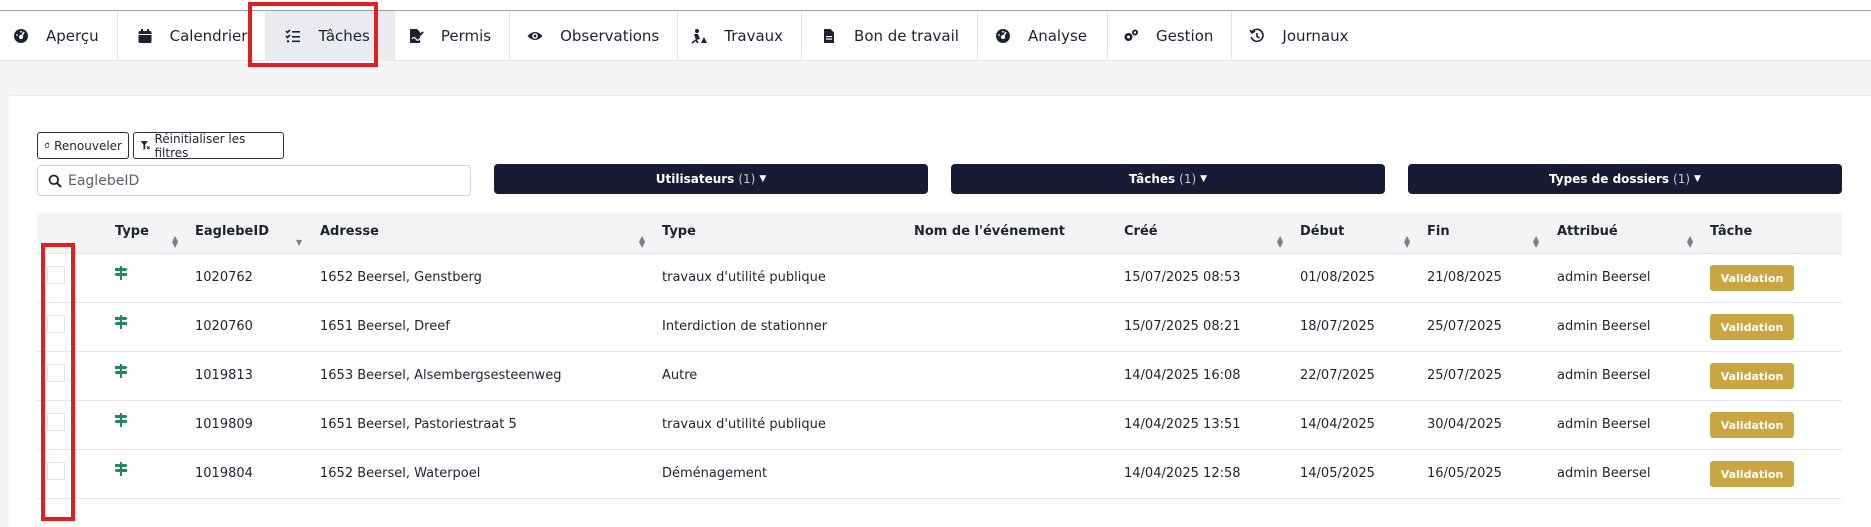  What do you see at coordinates (1043, 36) in the screenshot?
I see `tab-analyse: Analyse` at bounding box center [1043, 36].